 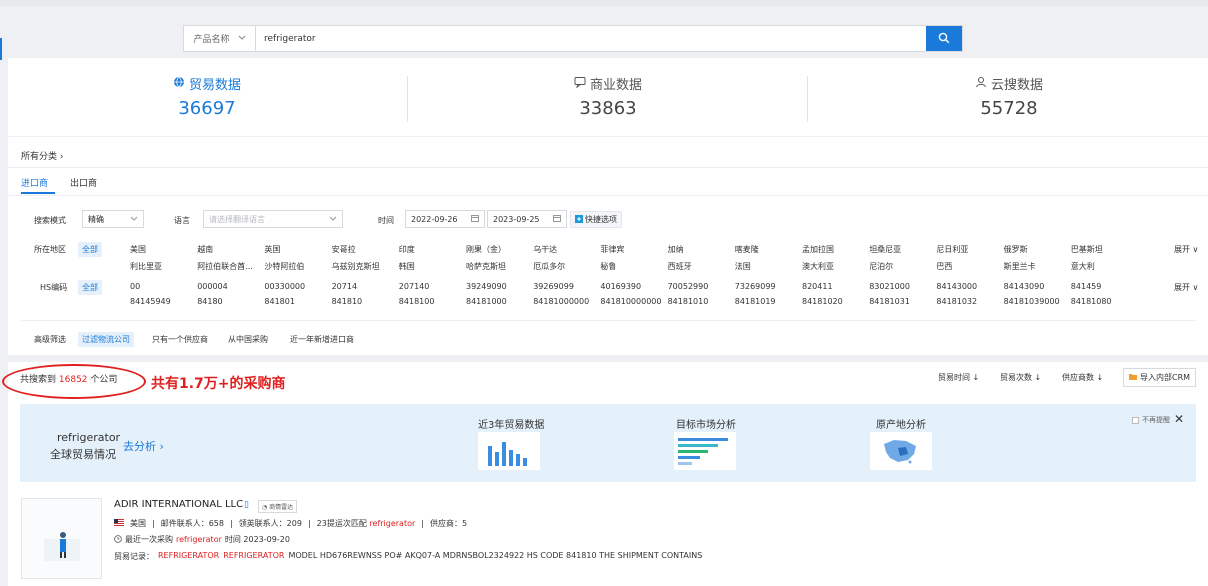 What do you see at coordinates (205, 249) in the screenshot?
I see `region-item: 越南` at bounding box center [205, 249].